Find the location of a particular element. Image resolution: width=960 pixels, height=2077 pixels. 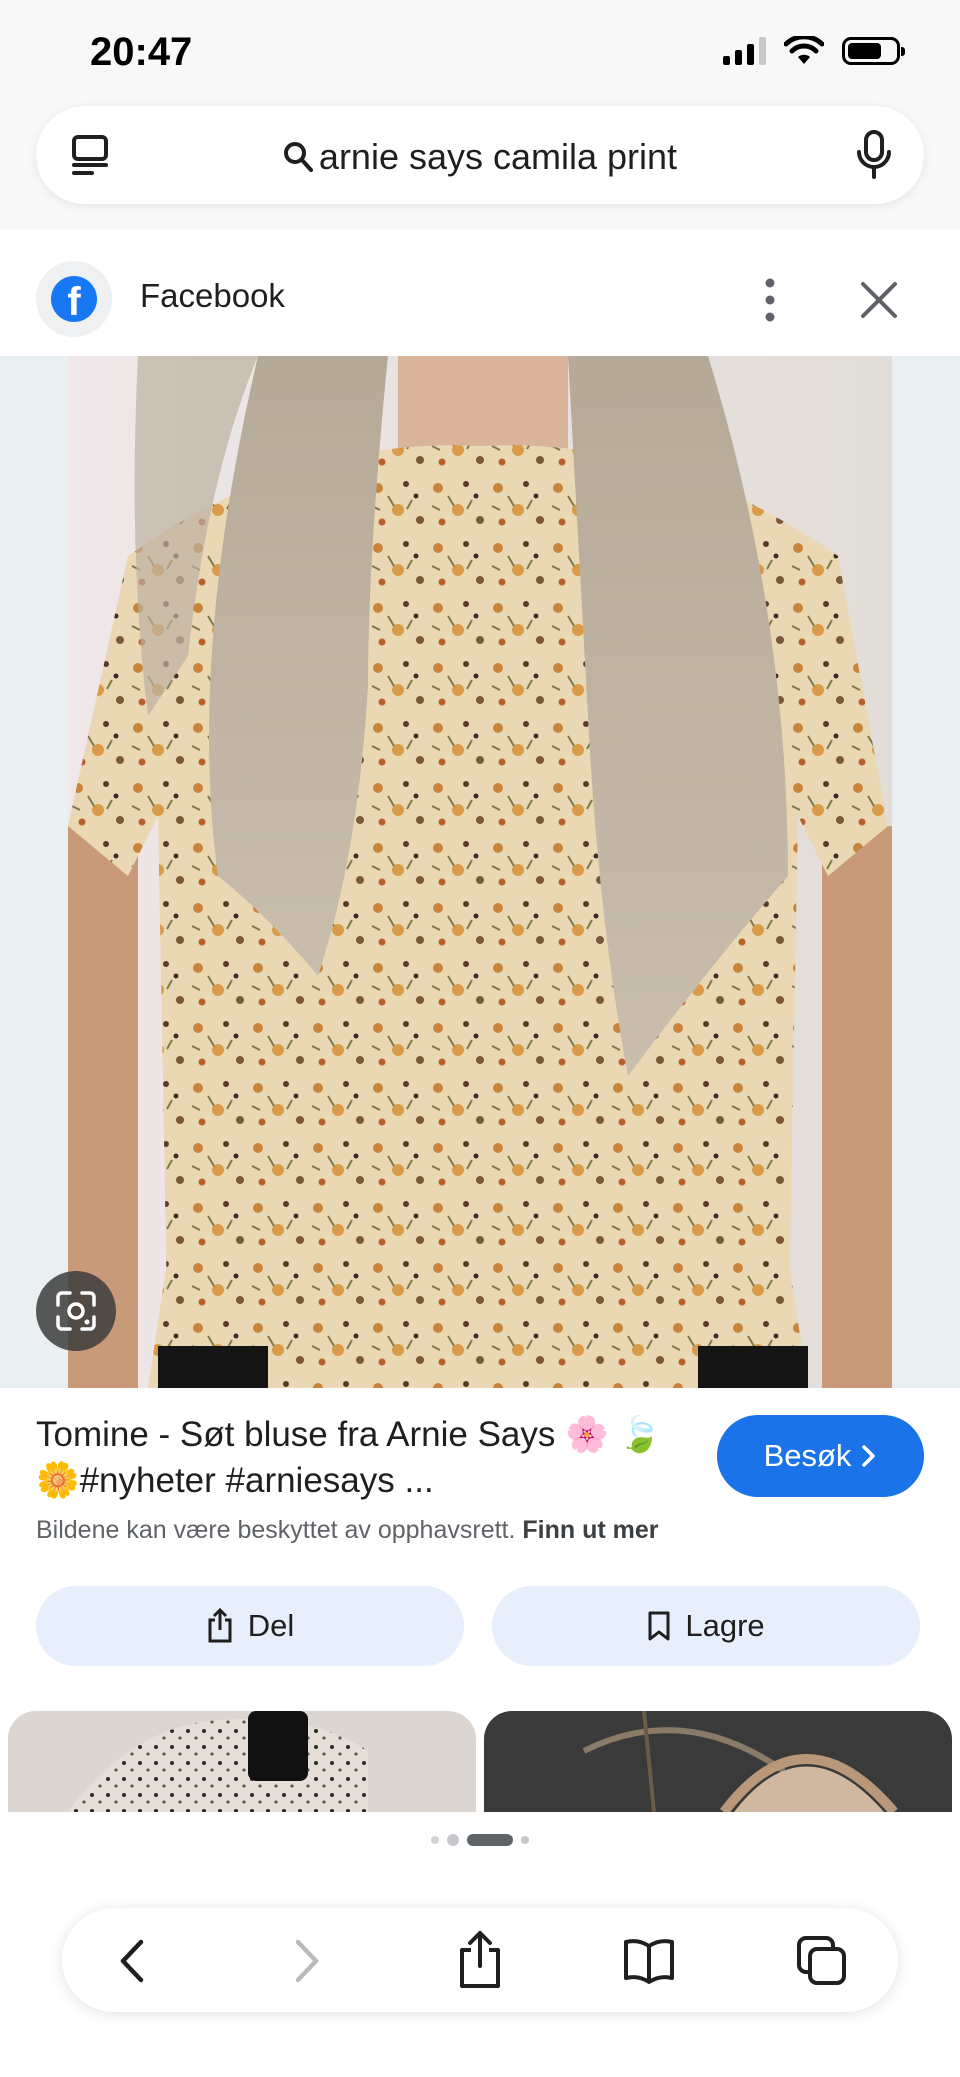

browser-toolbar is located at coordinates (480, 1960).